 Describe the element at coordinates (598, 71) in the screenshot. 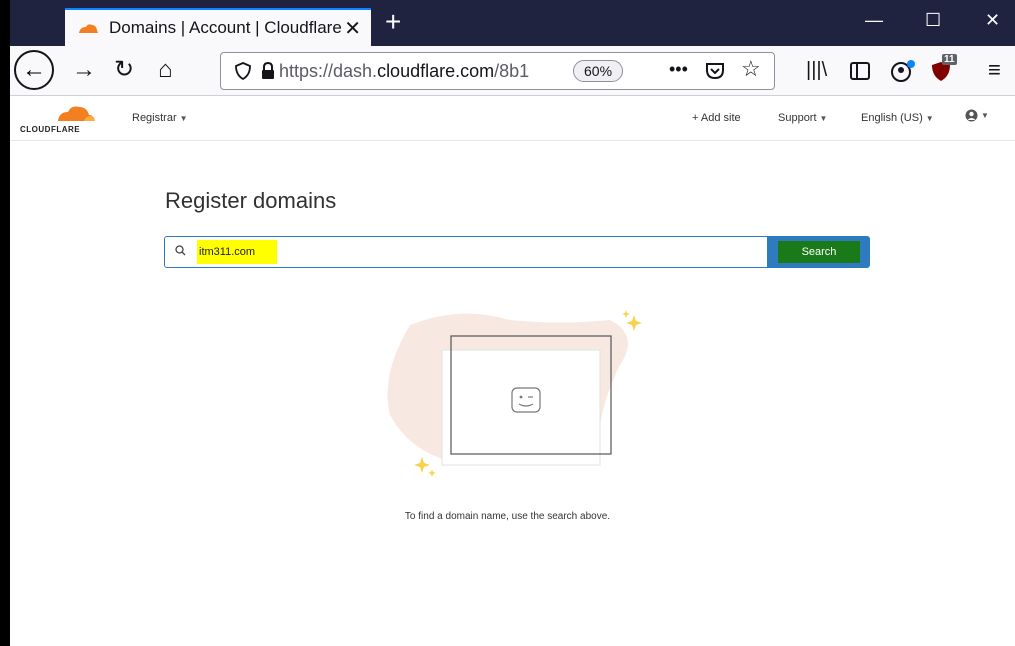

I see `zoom-level-badge: 60%` at that location.